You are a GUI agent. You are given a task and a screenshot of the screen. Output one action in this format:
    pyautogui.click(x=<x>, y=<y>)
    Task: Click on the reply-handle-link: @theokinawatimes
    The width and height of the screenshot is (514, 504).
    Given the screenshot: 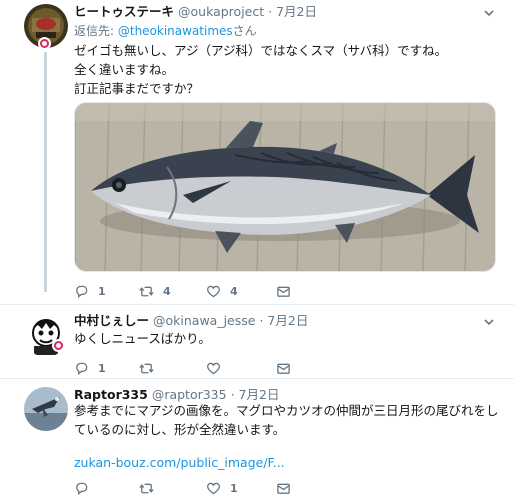 What is the action you would take?
    pyautogui.click(x=175, y=31)
    